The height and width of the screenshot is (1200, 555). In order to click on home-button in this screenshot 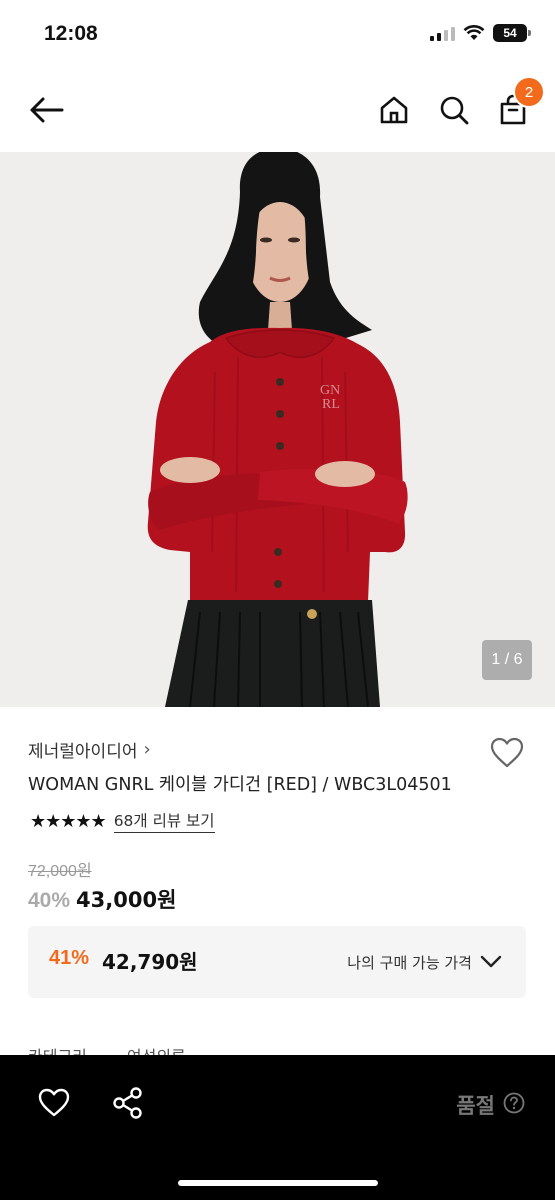, I will do `click(394, 110)`.